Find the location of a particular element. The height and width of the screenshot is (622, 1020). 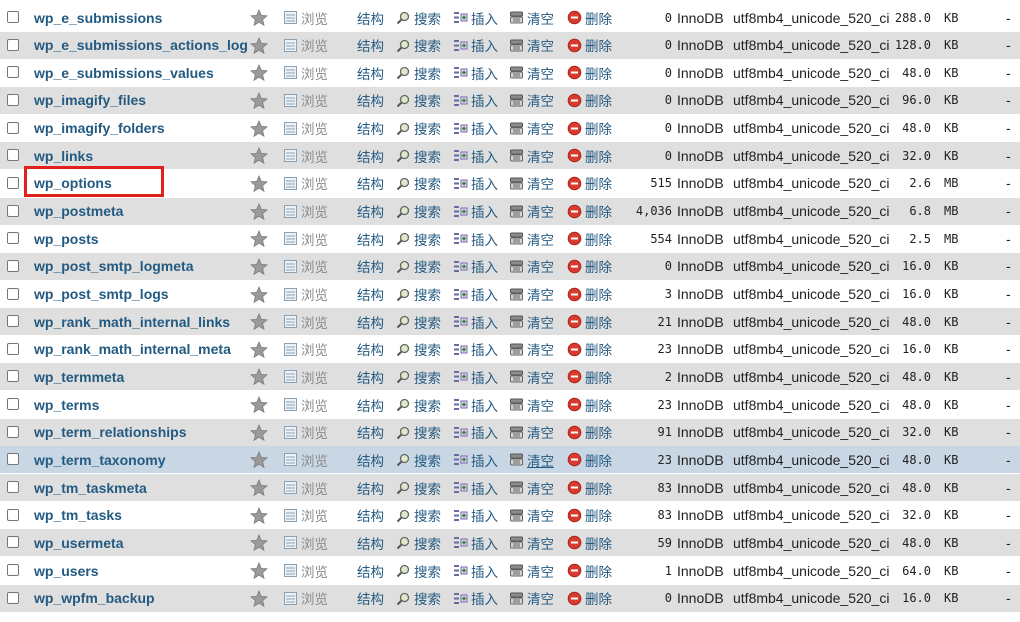

table-name-link: wp_usermeta is located at coordinates (78, 542).